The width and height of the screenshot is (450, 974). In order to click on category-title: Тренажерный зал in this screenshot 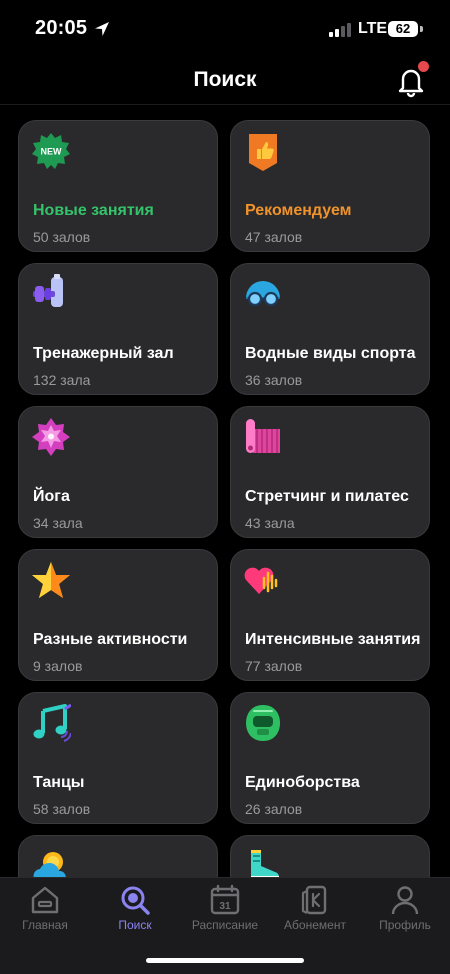, I will do `click(103, 353)`.